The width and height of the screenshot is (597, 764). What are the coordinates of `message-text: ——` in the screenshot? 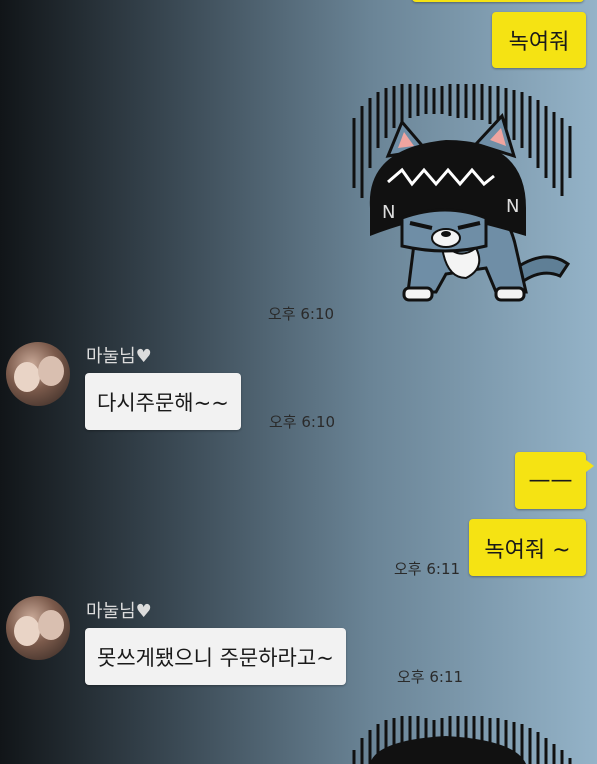 It's located at (550, 480).